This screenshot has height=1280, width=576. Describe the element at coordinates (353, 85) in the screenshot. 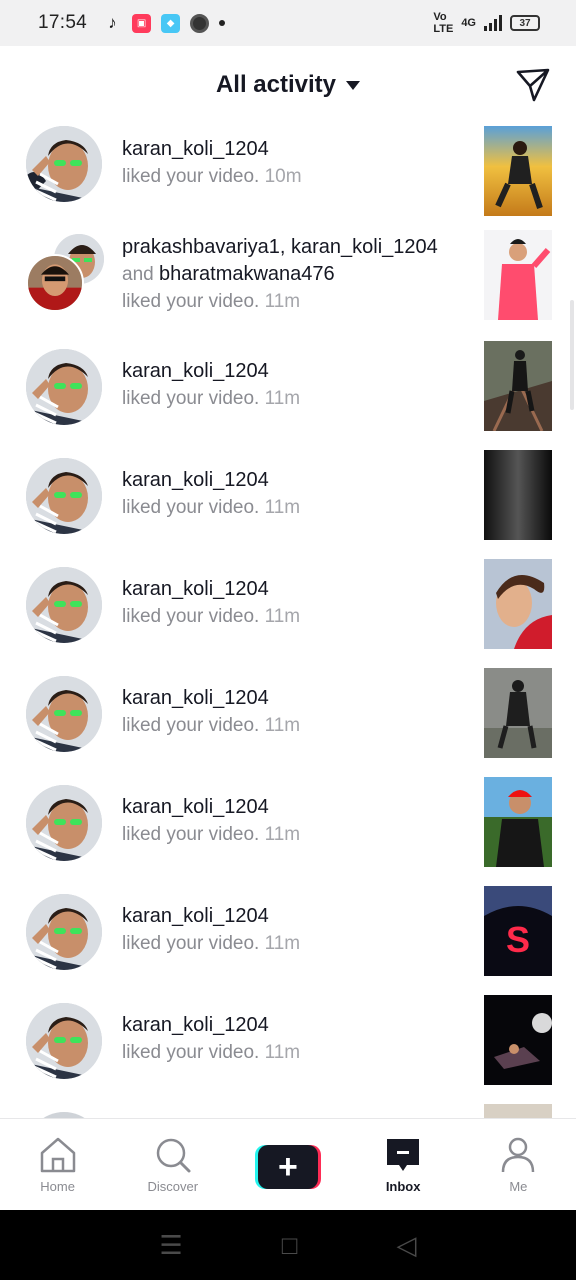

I see `caret-down-icon` at that location.